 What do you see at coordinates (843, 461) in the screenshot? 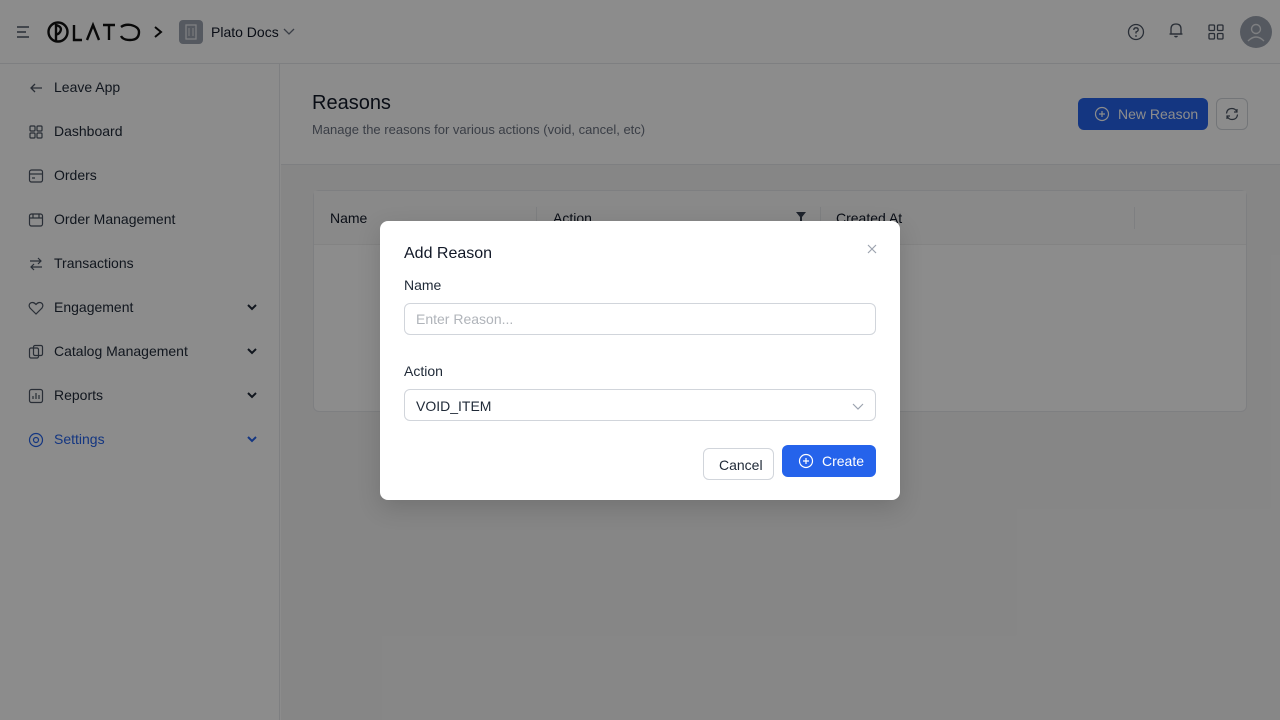
I see `create-label: Create` at bounding box center [843, 461].